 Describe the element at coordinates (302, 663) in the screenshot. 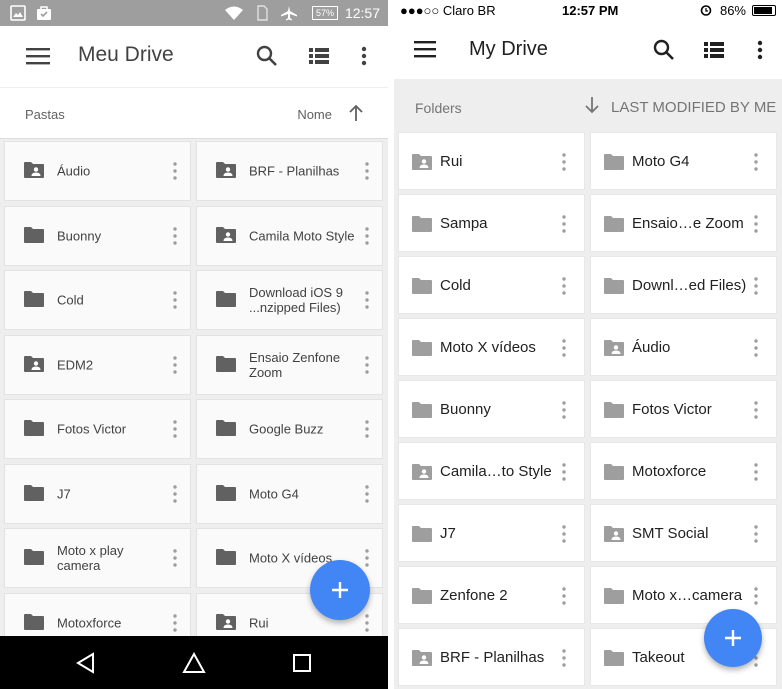

I see `recents-square-icon` at that location.